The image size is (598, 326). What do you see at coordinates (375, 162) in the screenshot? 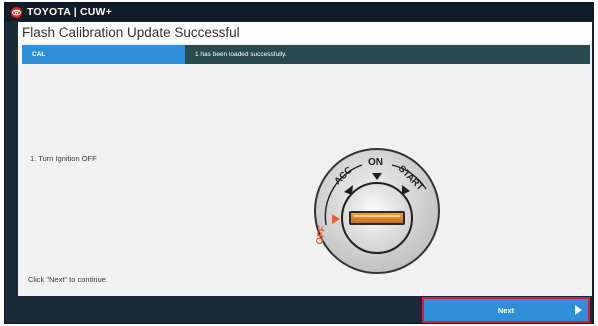
I see `ignition-label-on: ON` at bounding box center [375, 162].